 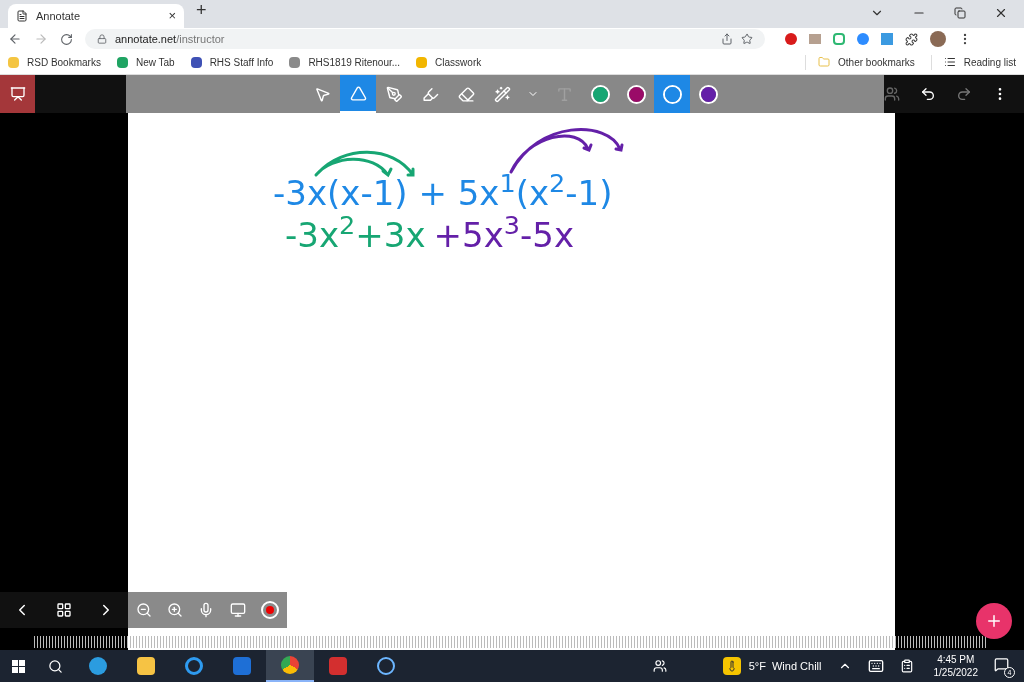 I want to click on handwritten-math: -3x(x-1) + 5x$^{1}$(x$^{2}$-1), so click(x=443, y=193).